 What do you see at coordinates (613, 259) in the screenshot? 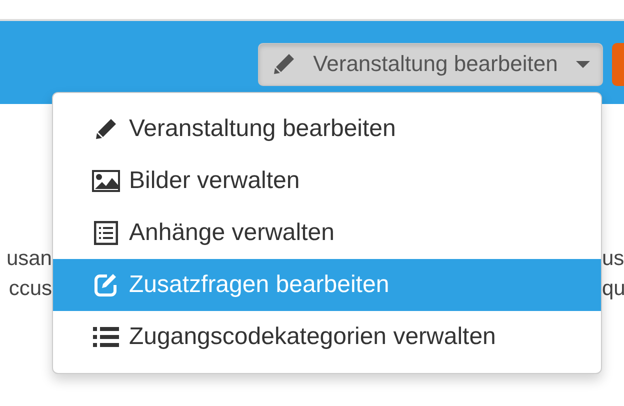
I see `paragraph-text: us` at bounding box center [613, 259].